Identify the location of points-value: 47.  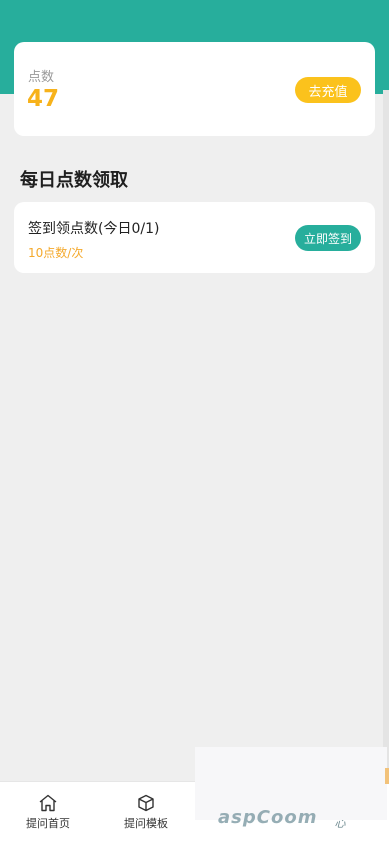
(43, 99).